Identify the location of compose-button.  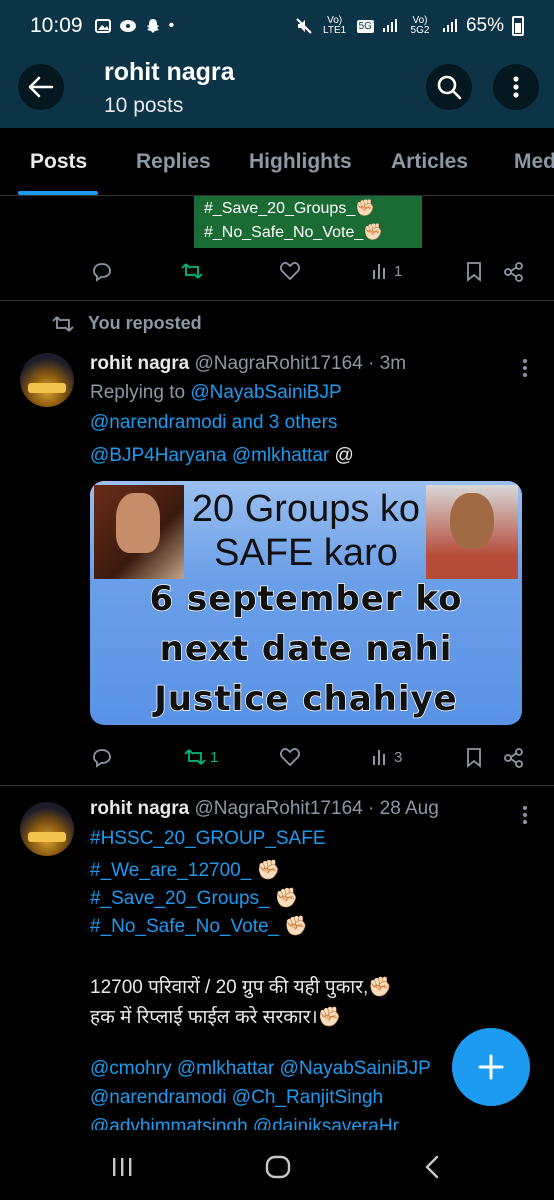
(491, 1067).